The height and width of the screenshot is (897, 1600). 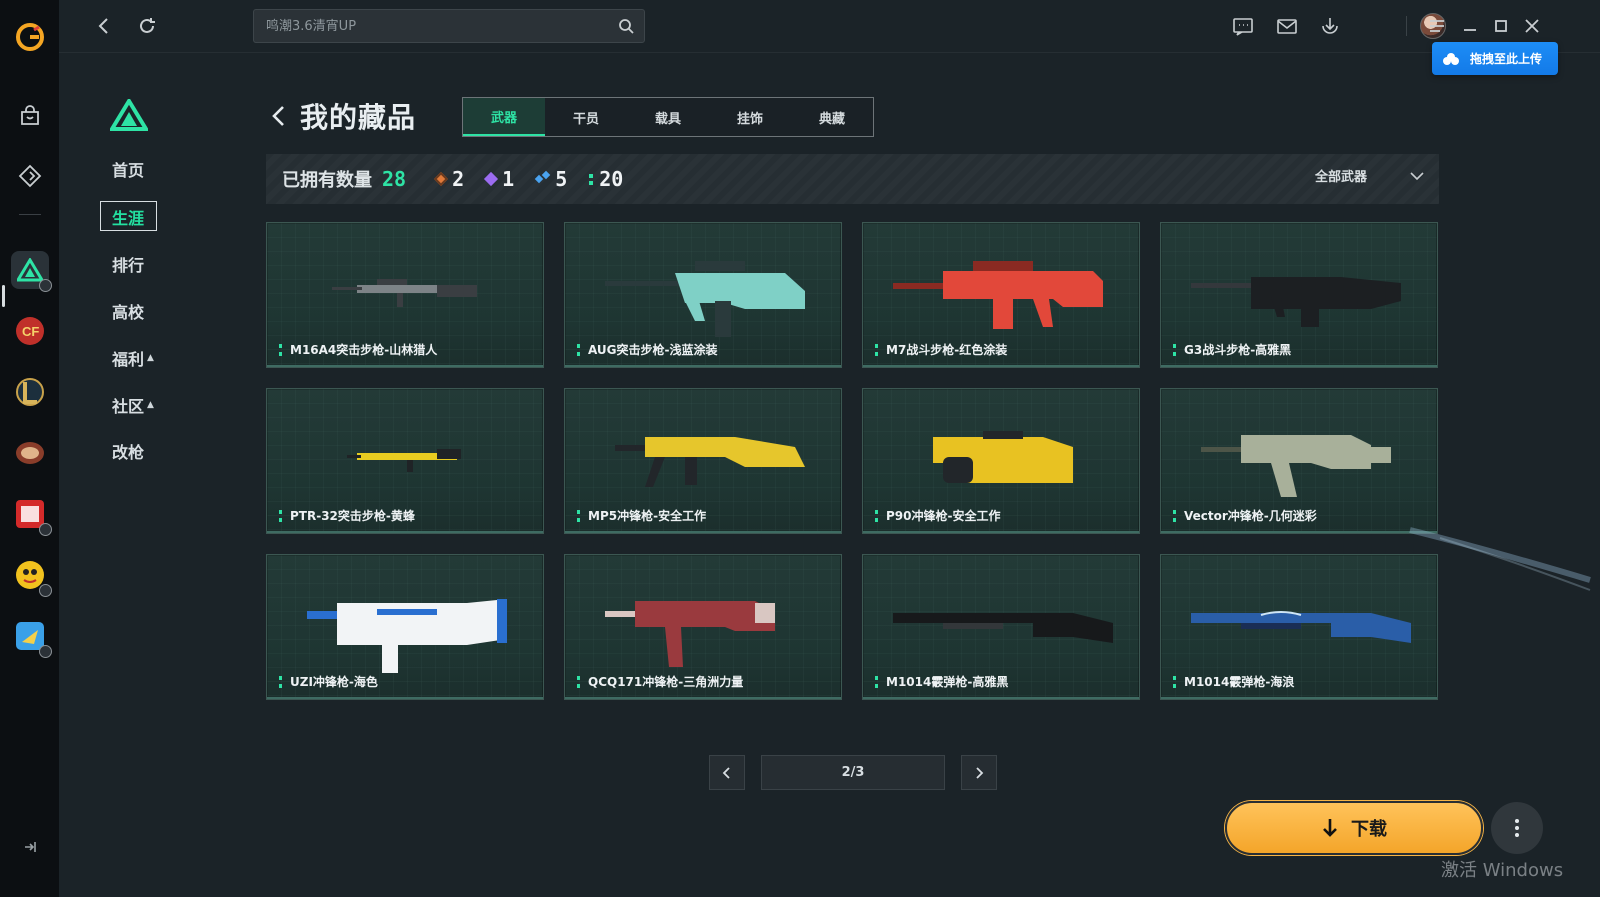 What do you see at coordinates (750, 117) in the screenshot?
I see `tab-charms: 挂饰` at bounding box center [750, 117].